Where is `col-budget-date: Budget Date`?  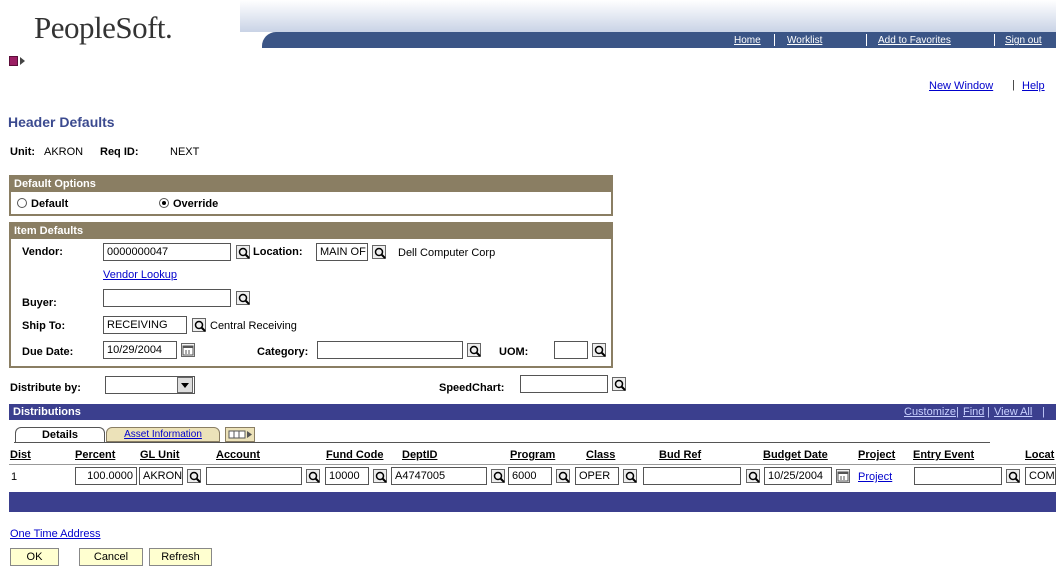 col-budget-date: Budget Date is located at coordinates (795, 455).